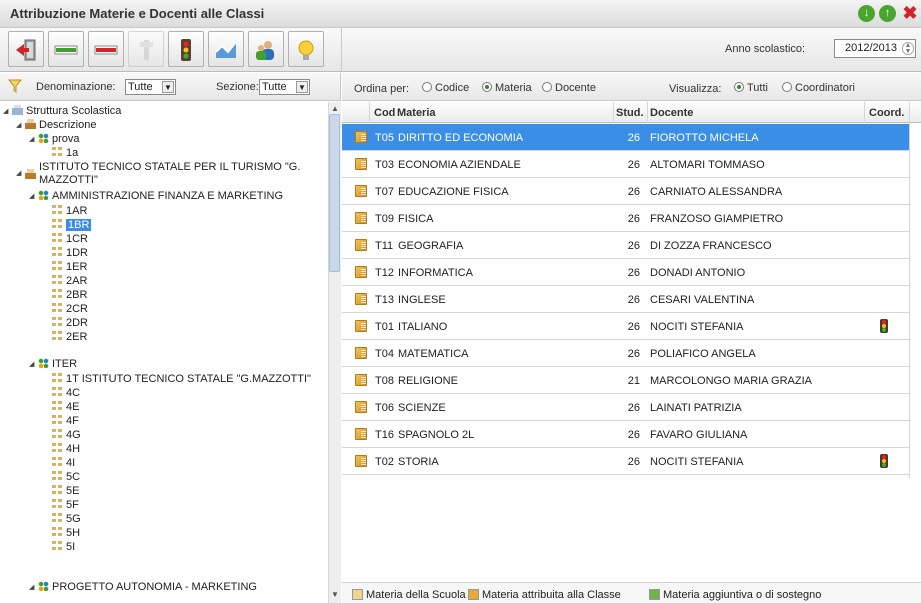  I want to click on tree-node-class: 4C, so click(66, 393).